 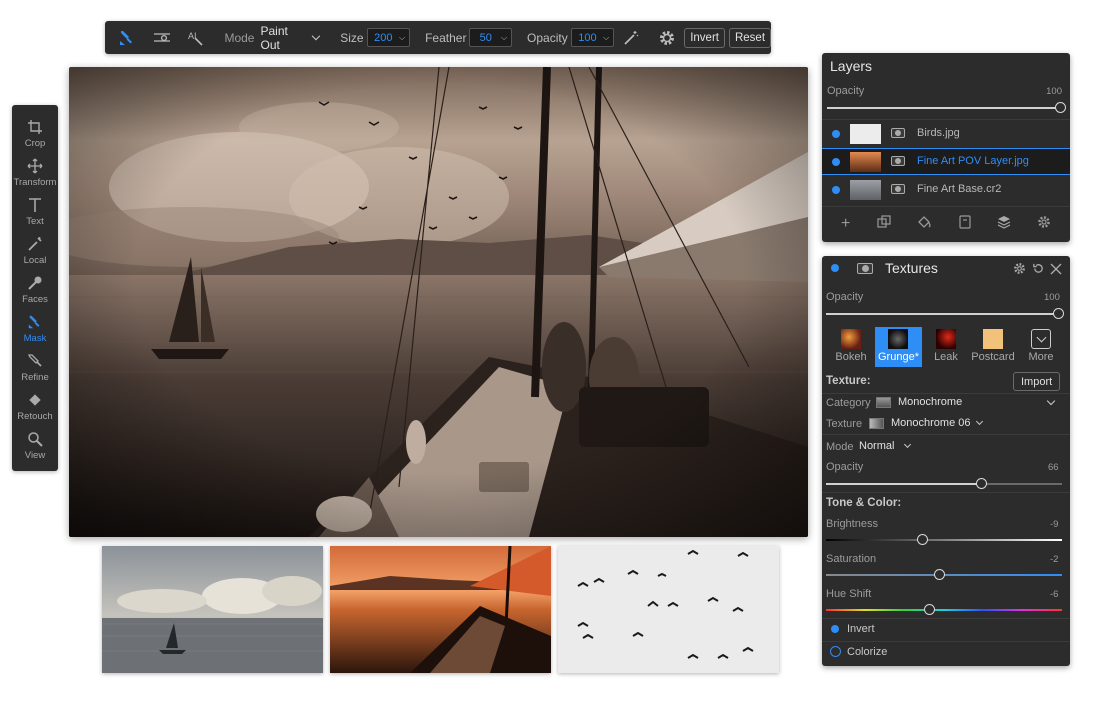 What do you see at coordinates (35, 214) in the screenshot?
I see `tool-text: Text` at bounding box center [35, 214].